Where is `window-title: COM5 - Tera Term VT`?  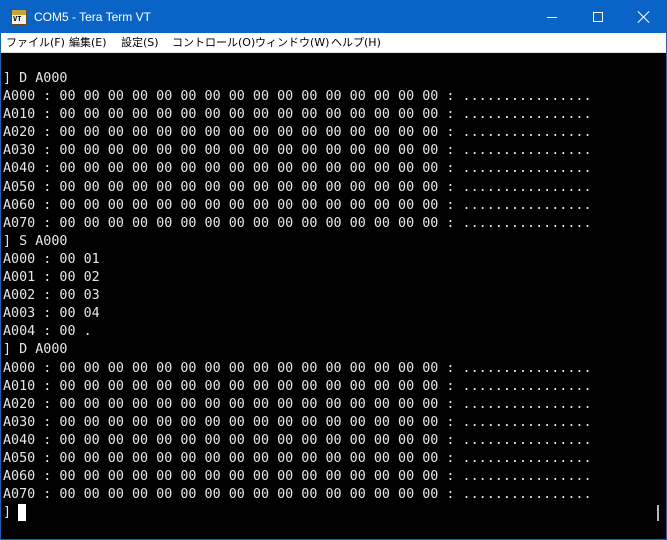
window-title: COM5 - Tera Term VT is located at coordinates (92, 17).